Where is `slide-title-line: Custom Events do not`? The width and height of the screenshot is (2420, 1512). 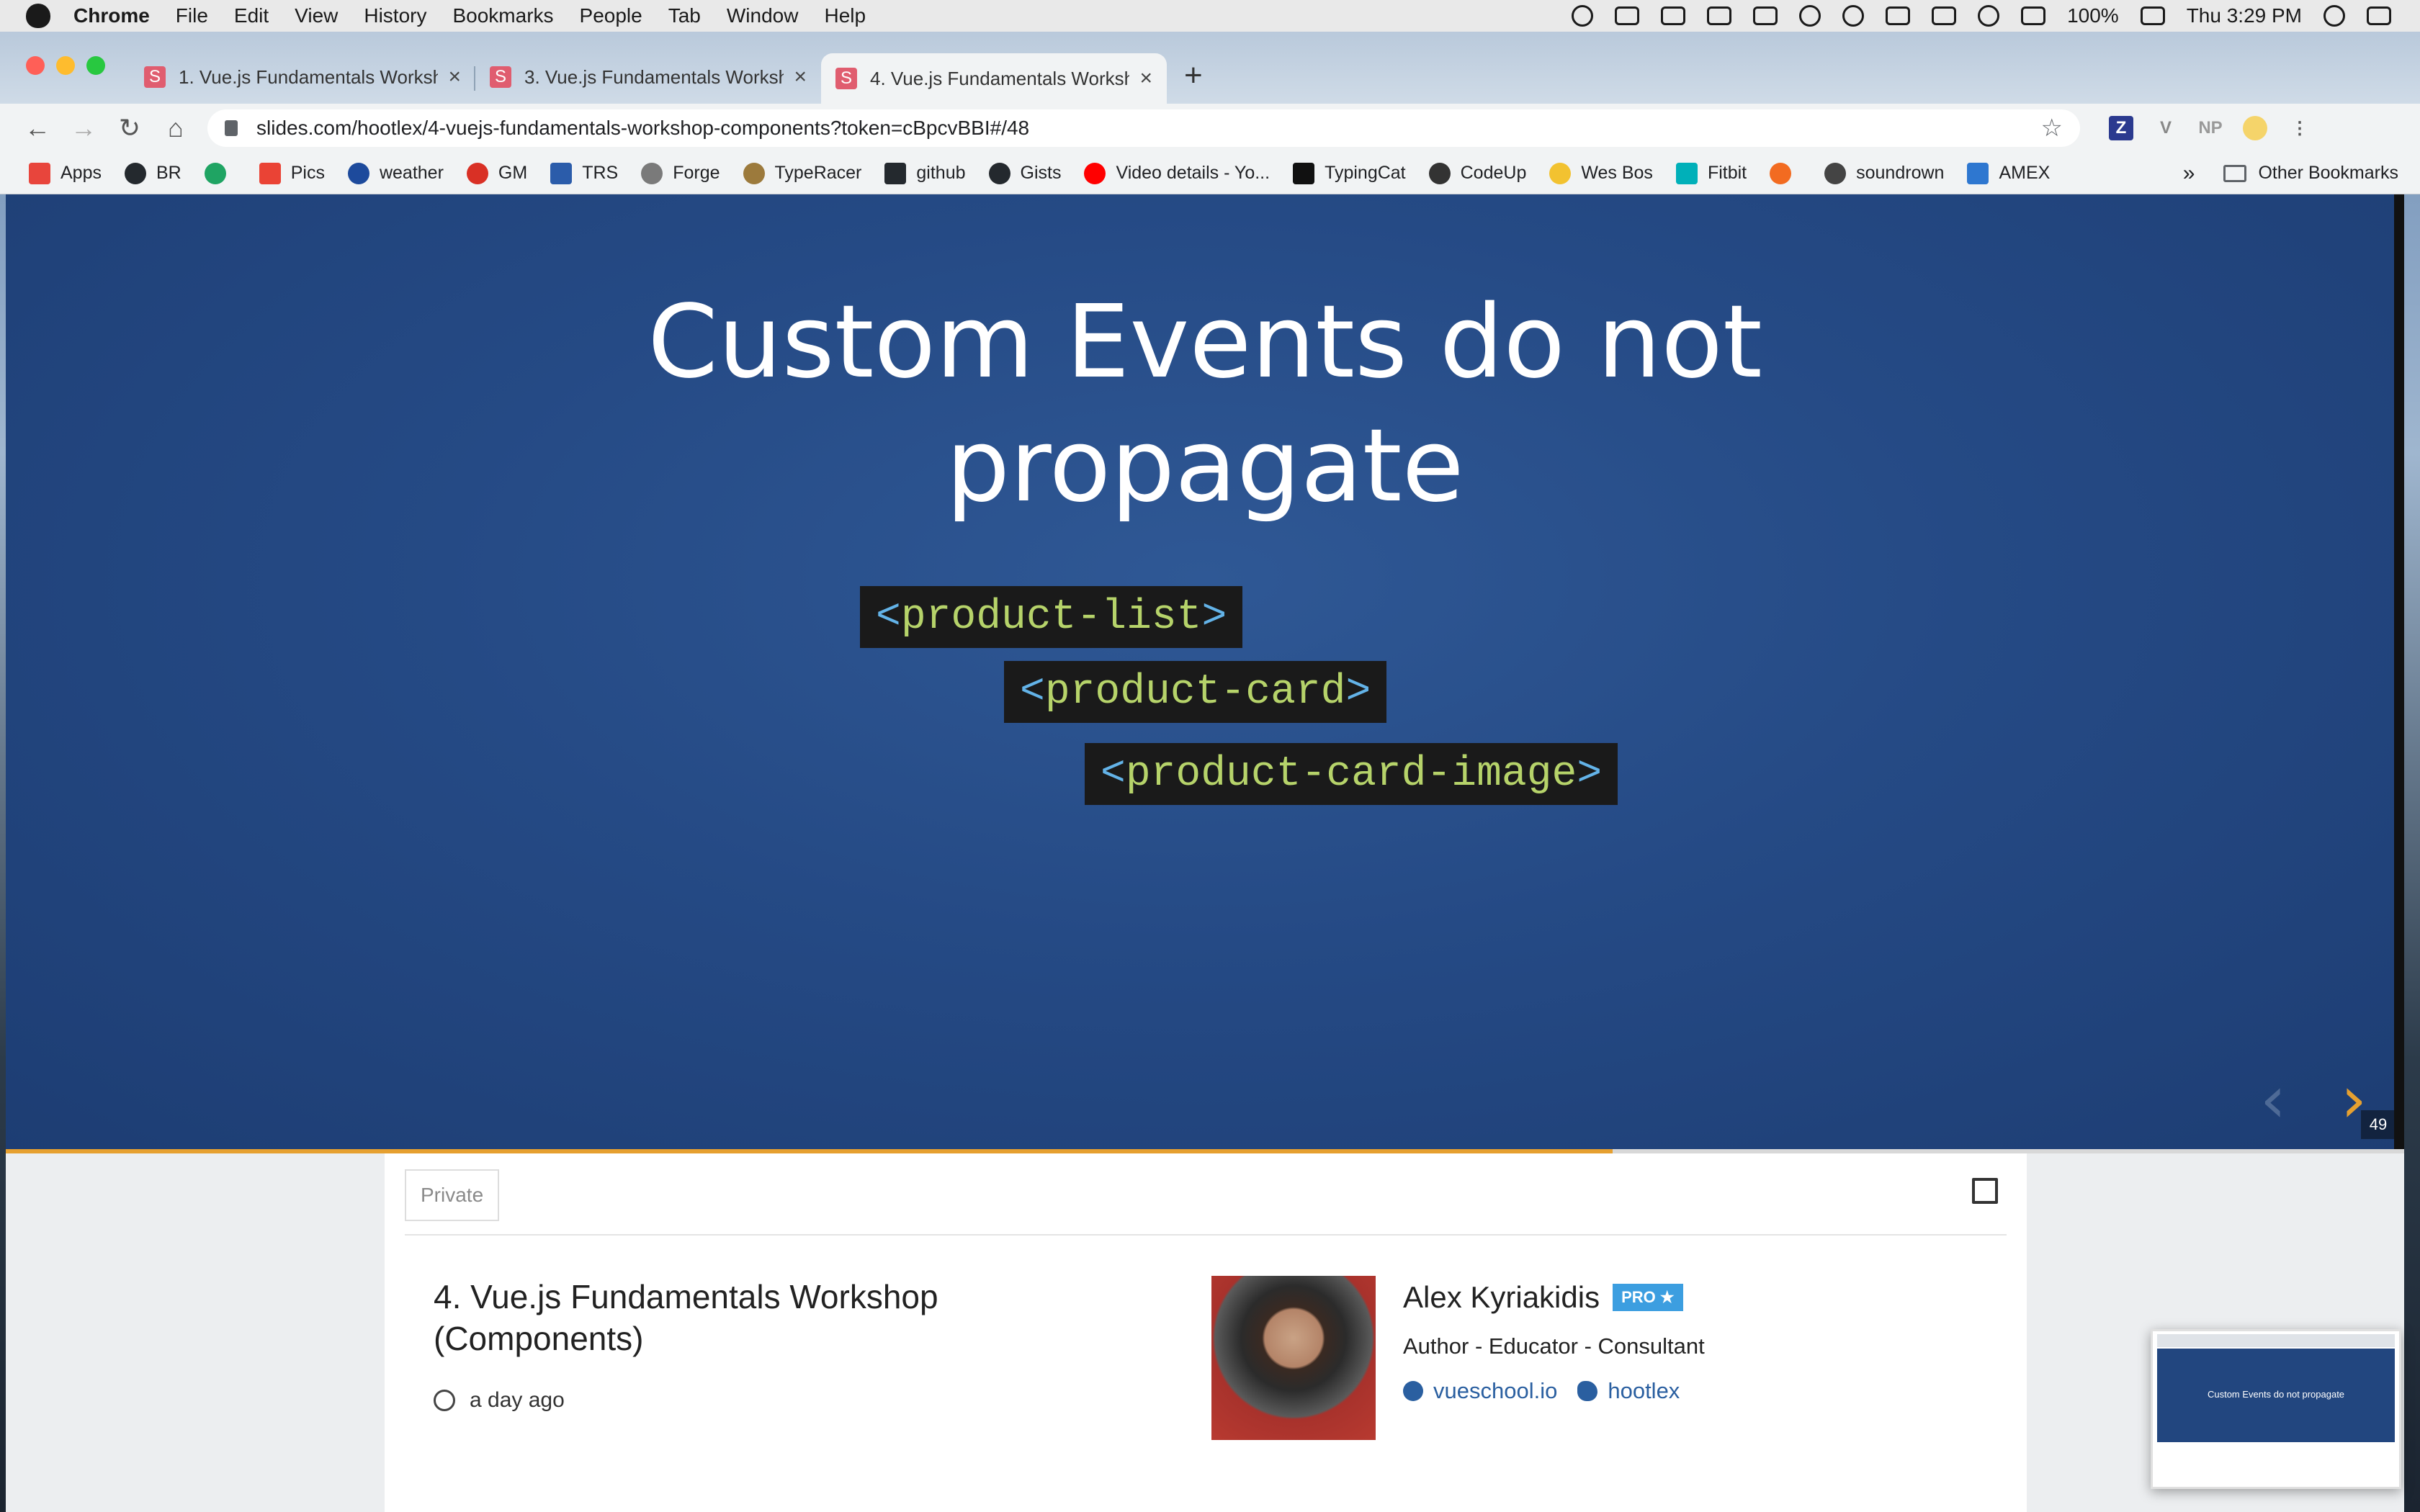
slide-title-line: Custom Events do not is located at coordinates (1204, 342).